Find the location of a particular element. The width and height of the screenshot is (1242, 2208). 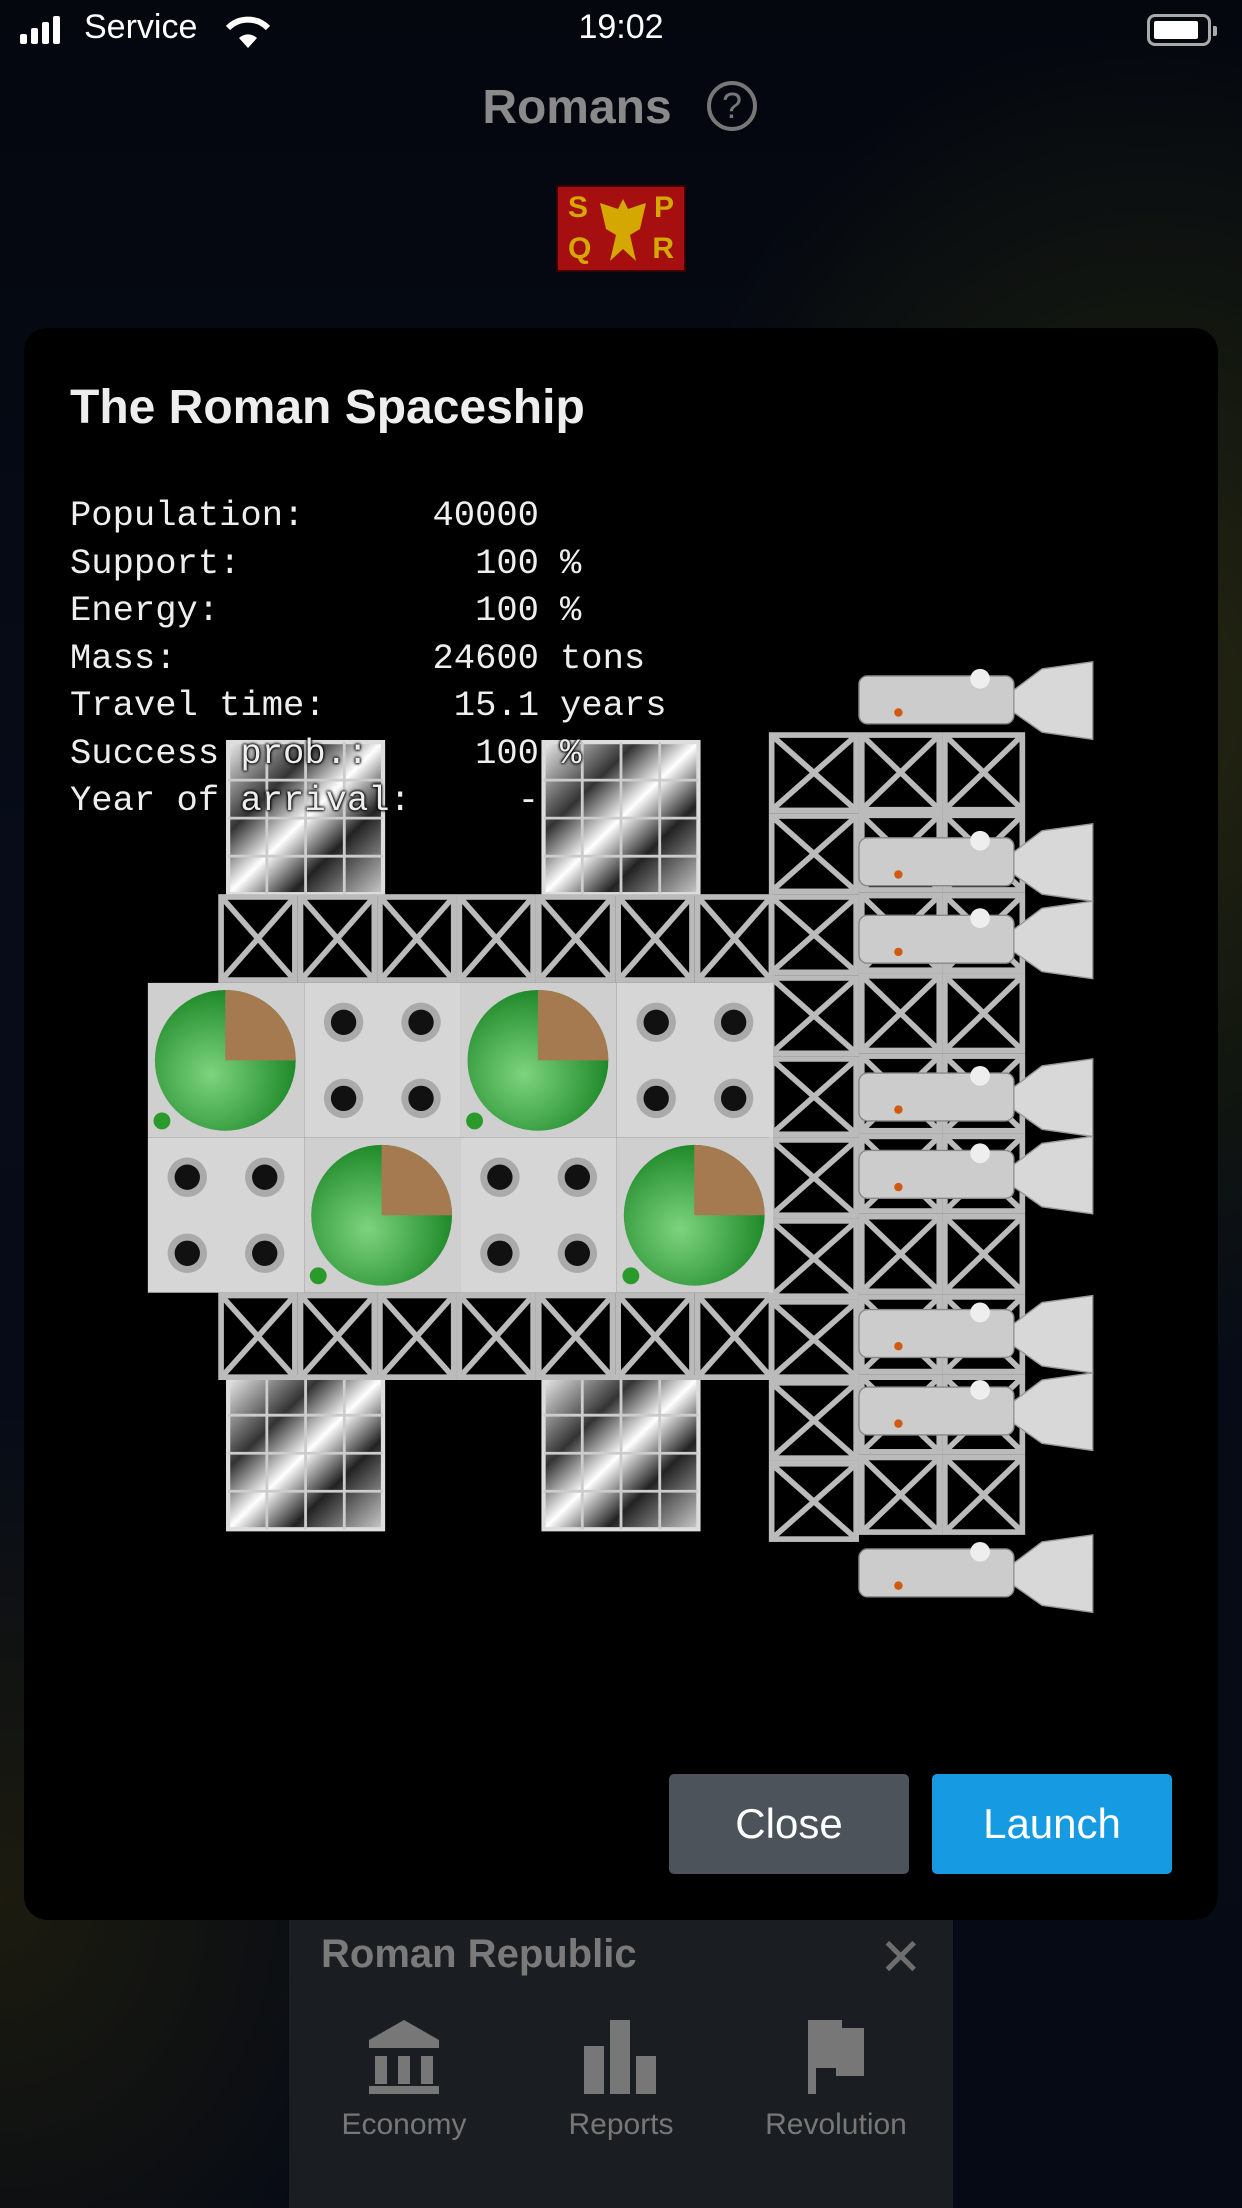

stat-mass: Mass: 24600 tons is located at coordinates (358, 658).